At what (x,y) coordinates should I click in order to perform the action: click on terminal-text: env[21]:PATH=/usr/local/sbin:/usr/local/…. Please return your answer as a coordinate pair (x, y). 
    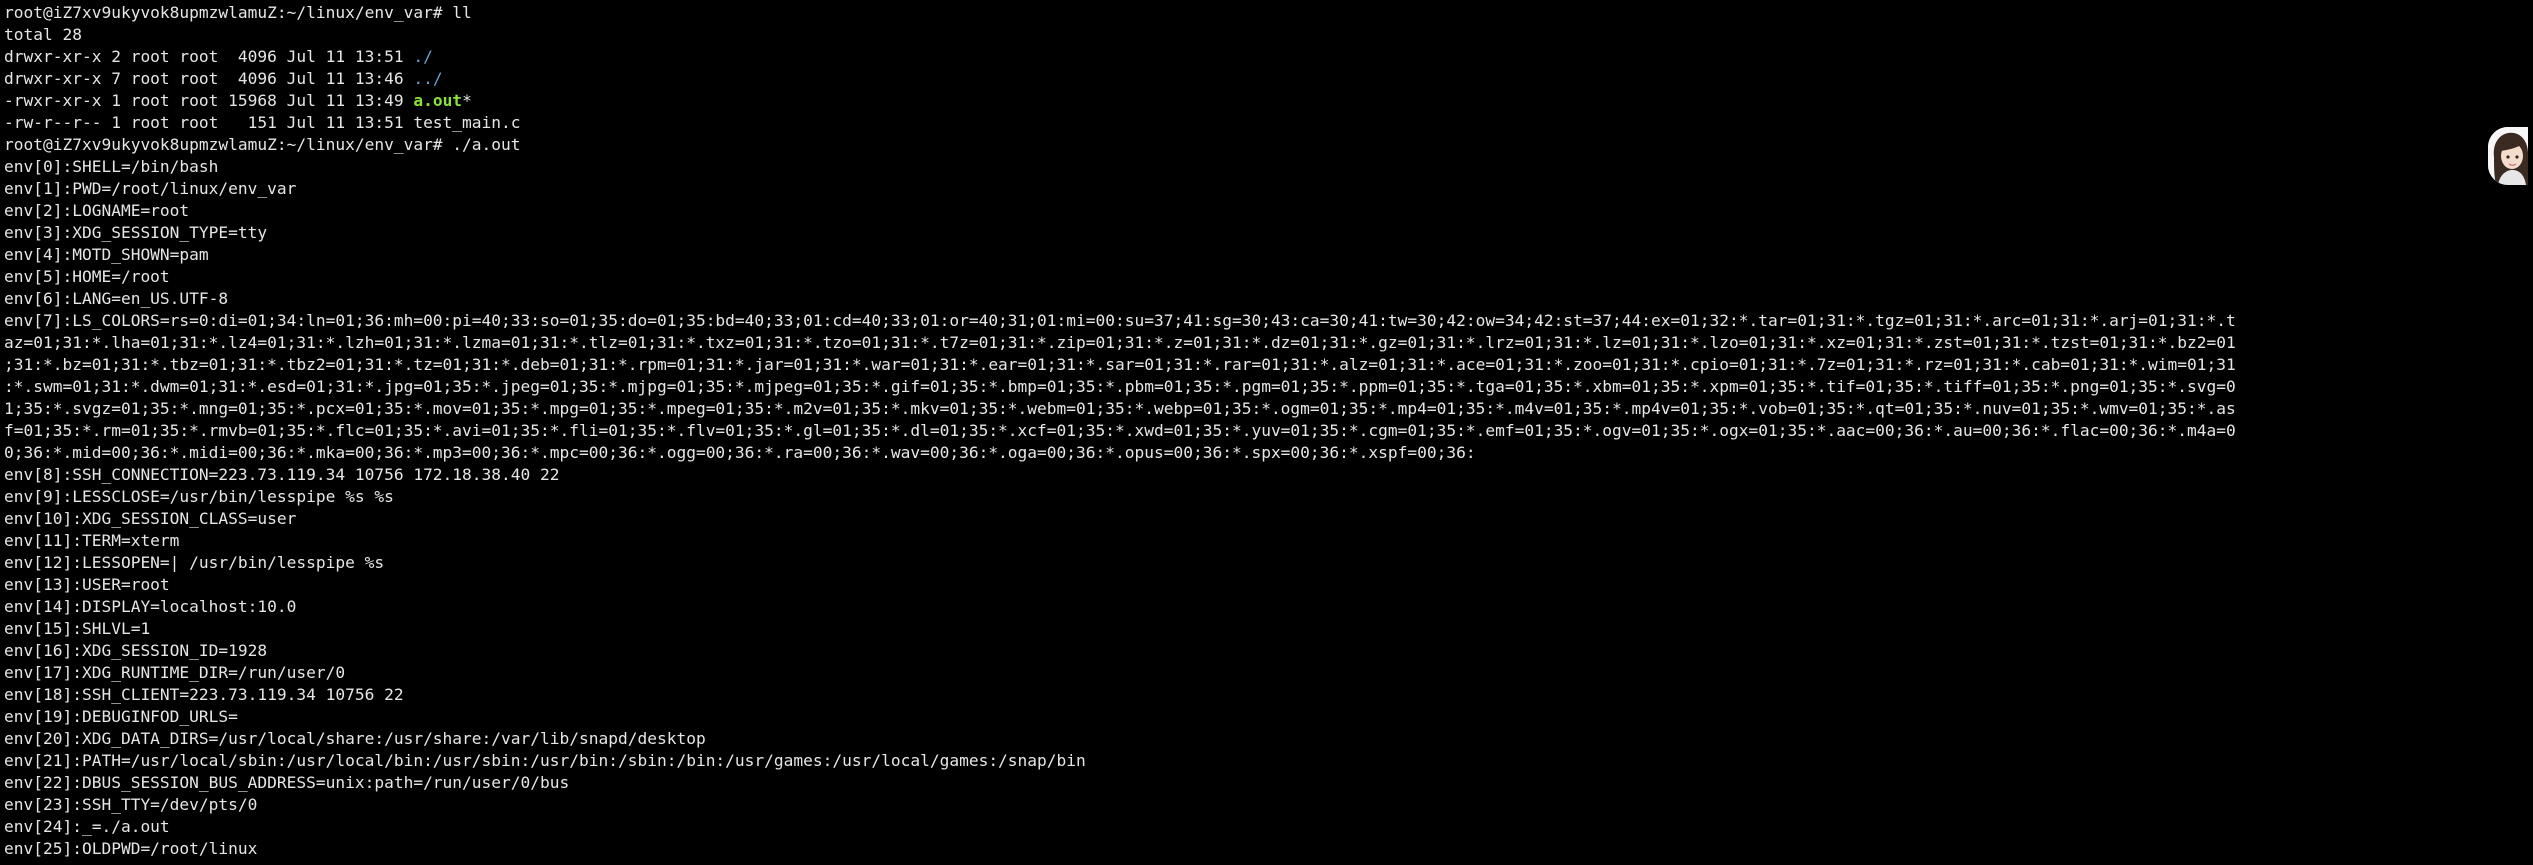
    Looking at the image, I should click on (545, 760).